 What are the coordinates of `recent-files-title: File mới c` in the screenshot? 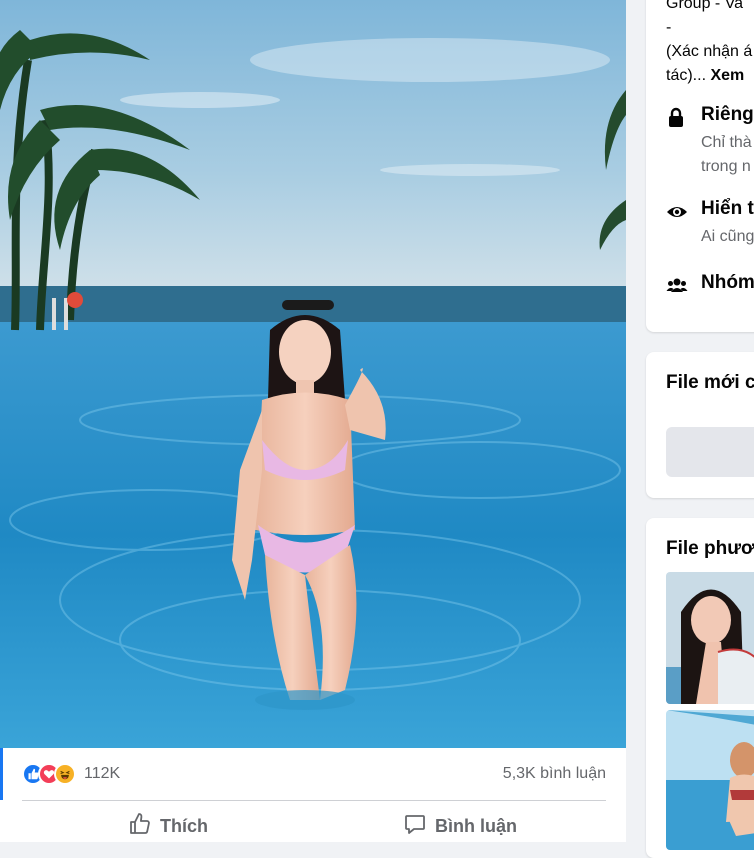 It's located at (710, 382).